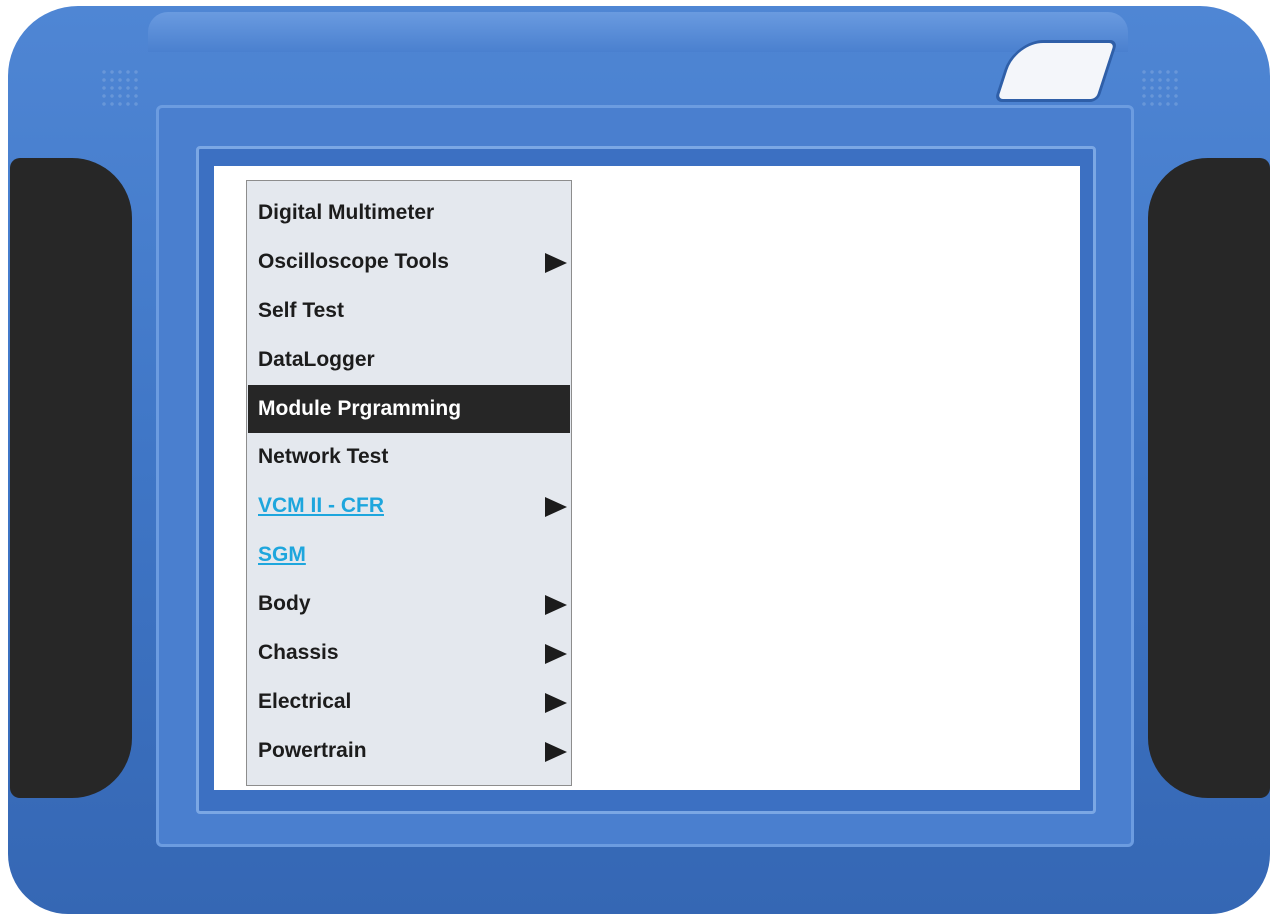 The image size is (1272, 918). I want to click on menu-item-label: SGM, so click(282, 554).